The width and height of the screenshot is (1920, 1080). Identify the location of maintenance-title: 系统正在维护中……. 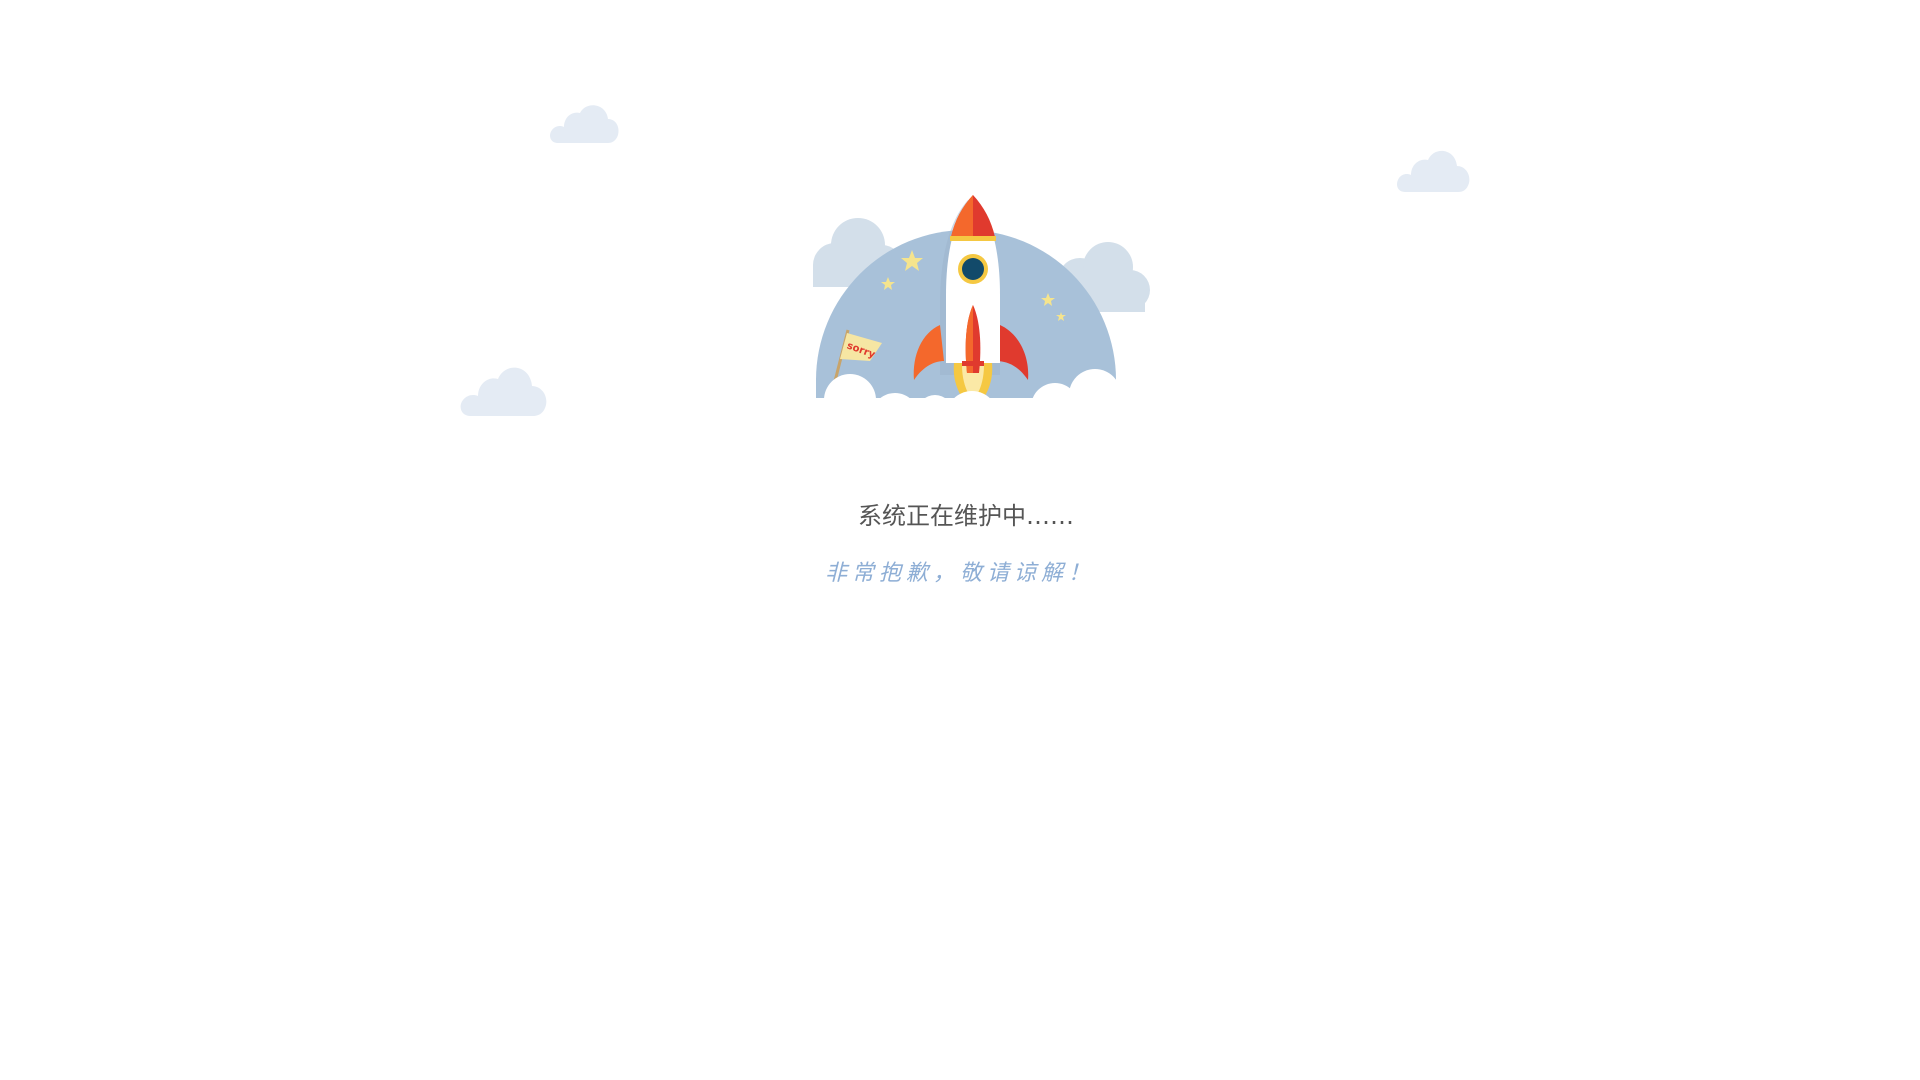
(966, 516).